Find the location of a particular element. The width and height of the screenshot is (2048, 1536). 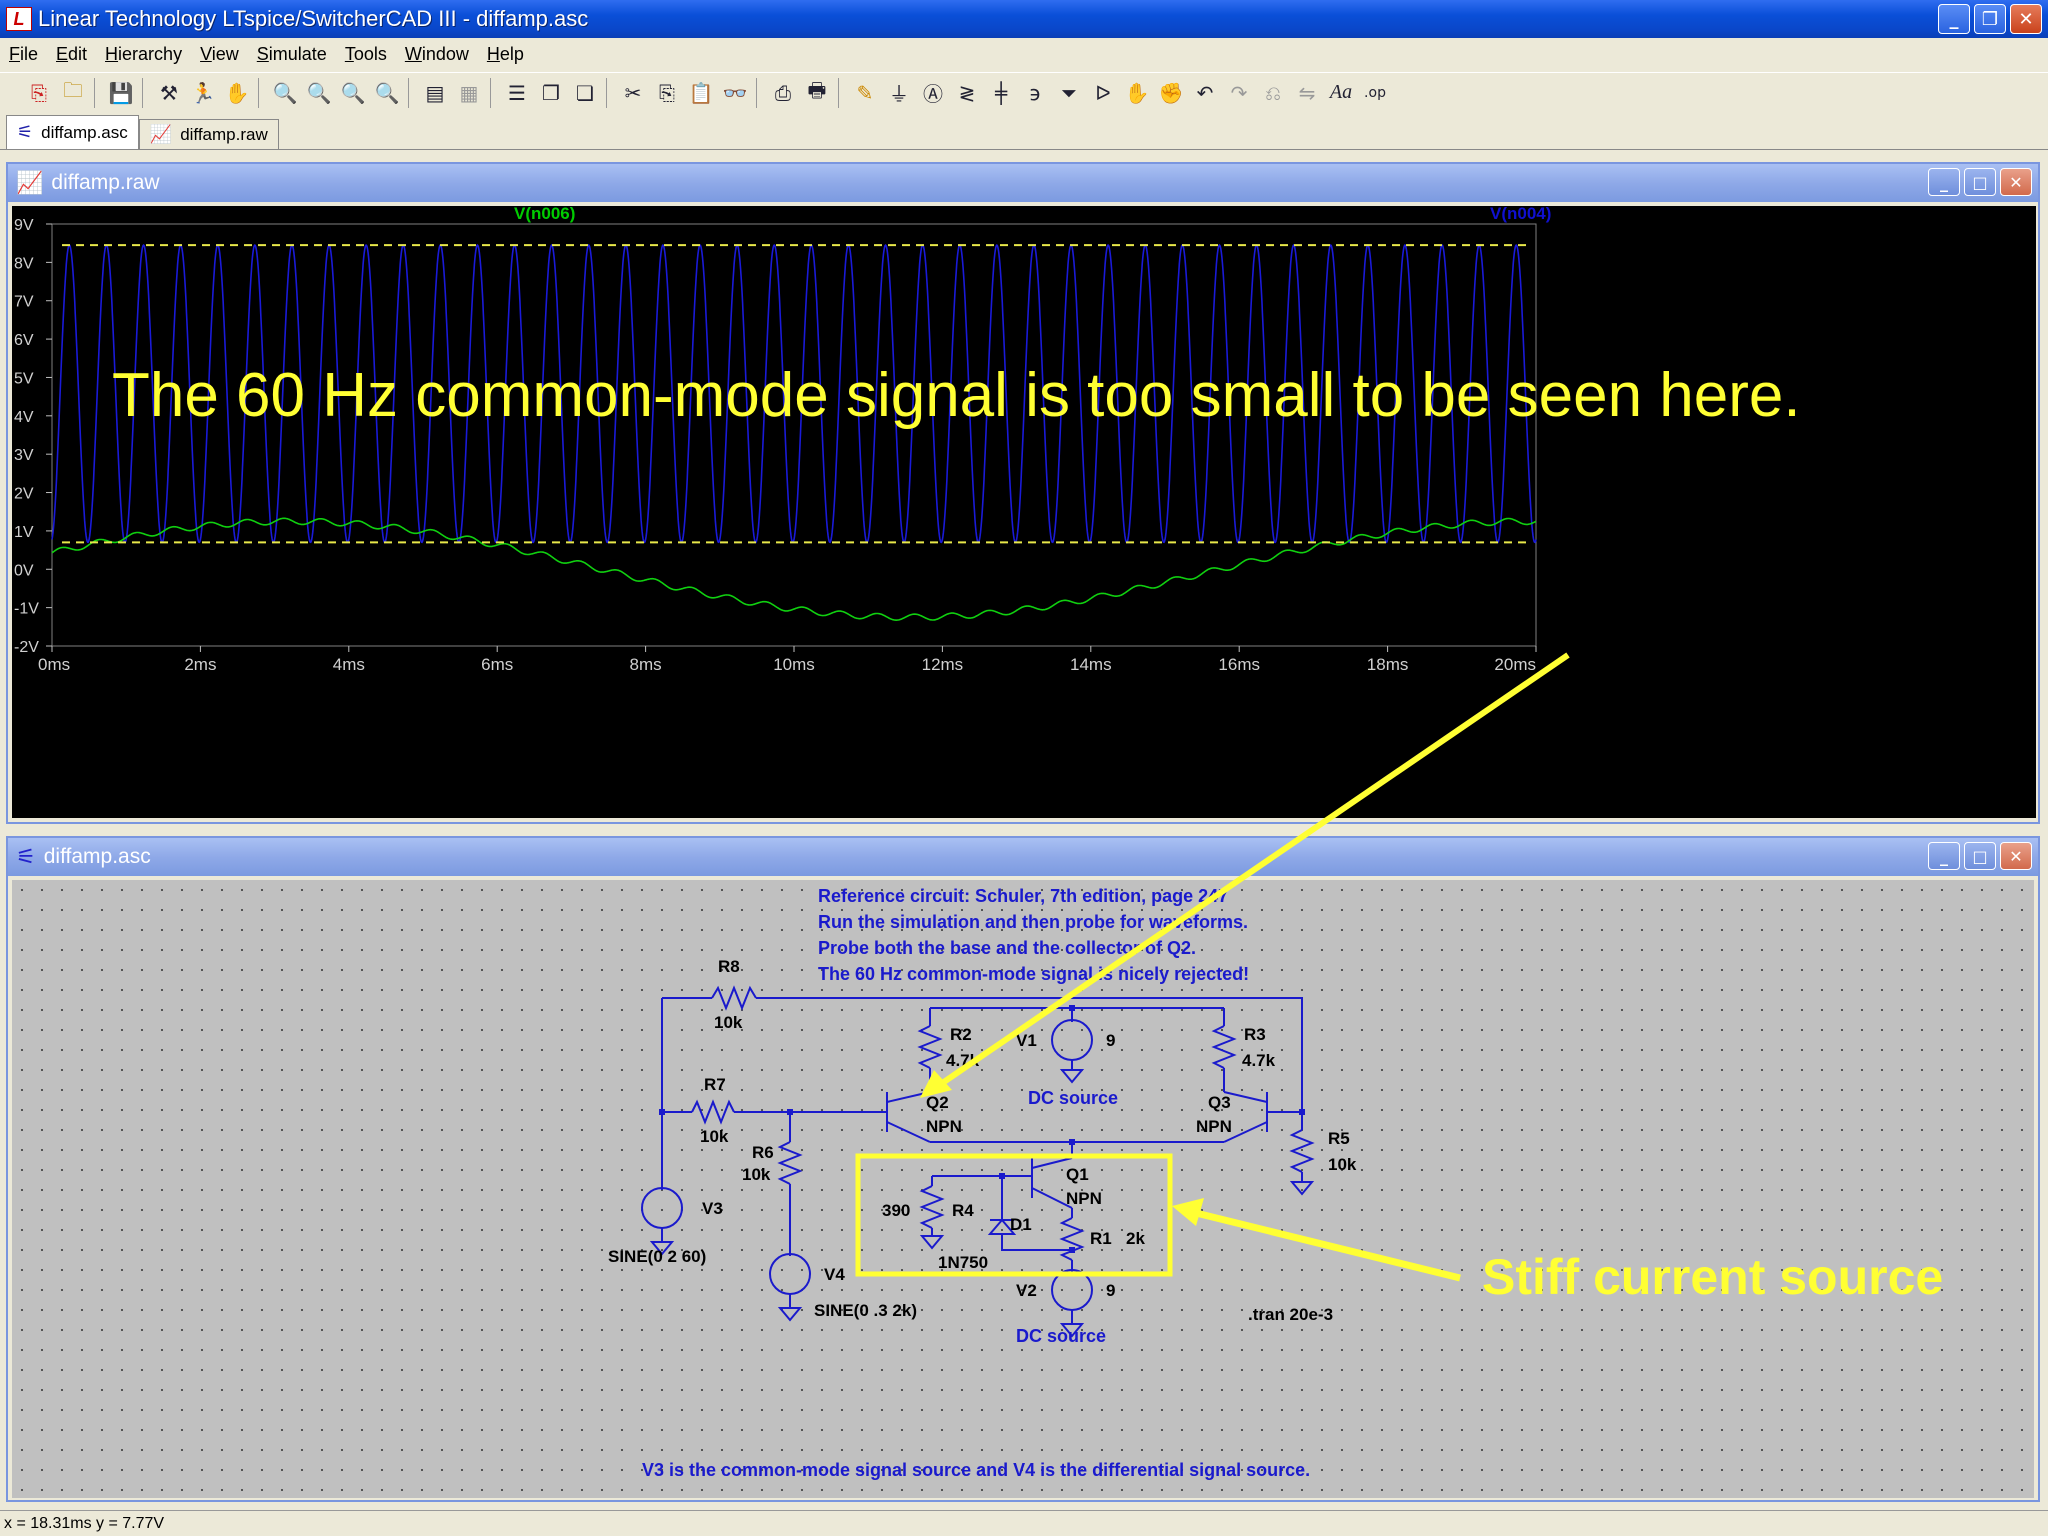

copy-icon: ⎘ is located at coordinates (667, 93).